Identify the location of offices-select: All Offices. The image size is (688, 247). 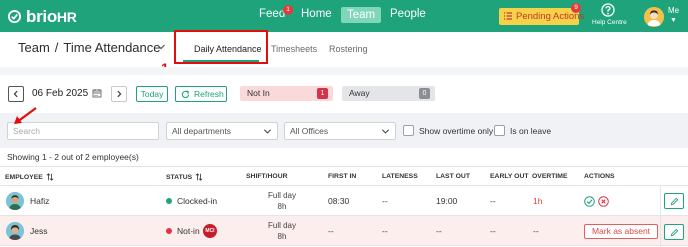
(340, 131).